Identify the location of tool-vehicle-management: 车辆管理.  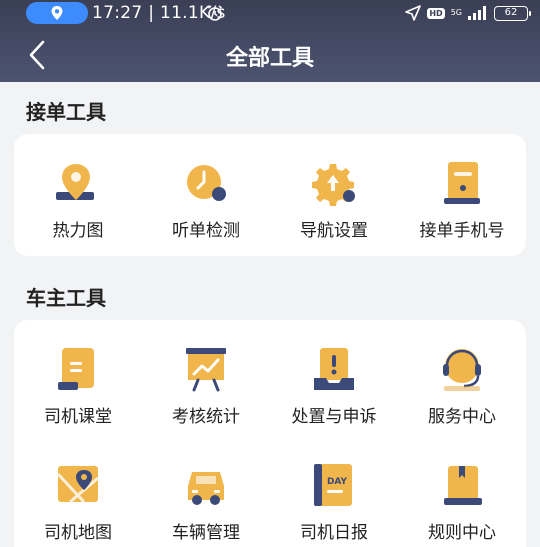
(206, 504).